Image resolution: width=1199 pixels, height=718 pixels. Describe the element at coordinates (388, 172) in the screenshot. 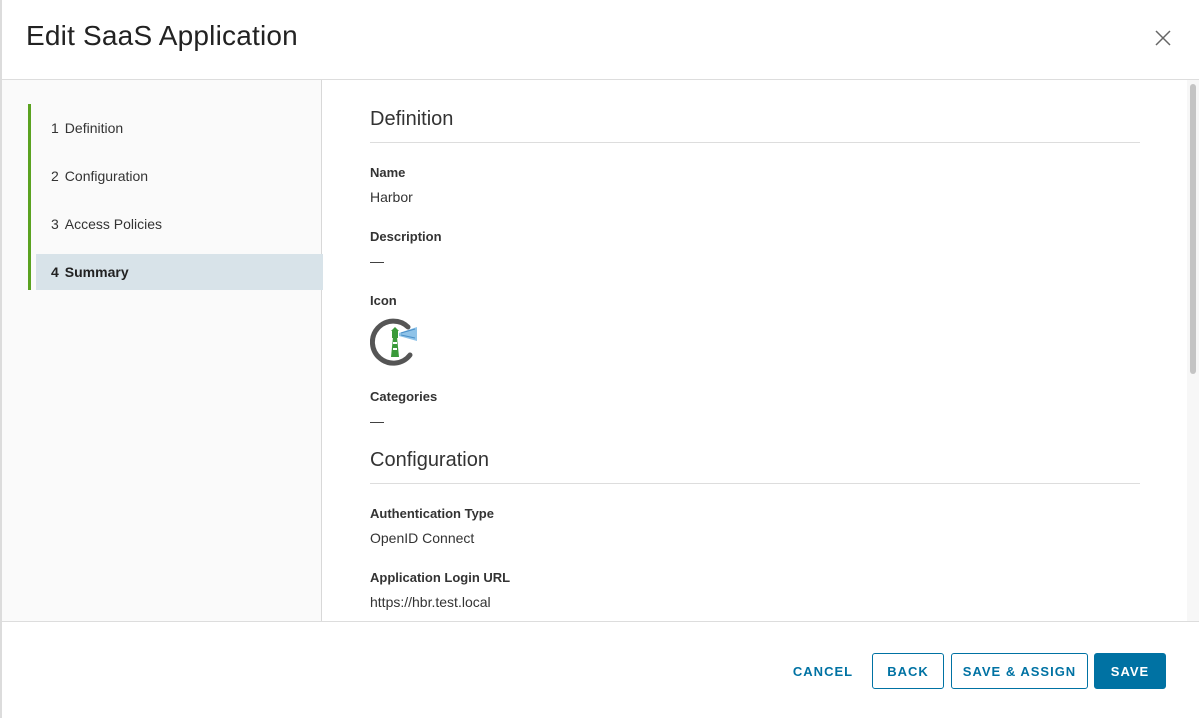

I see `name-label: Name` at that location.